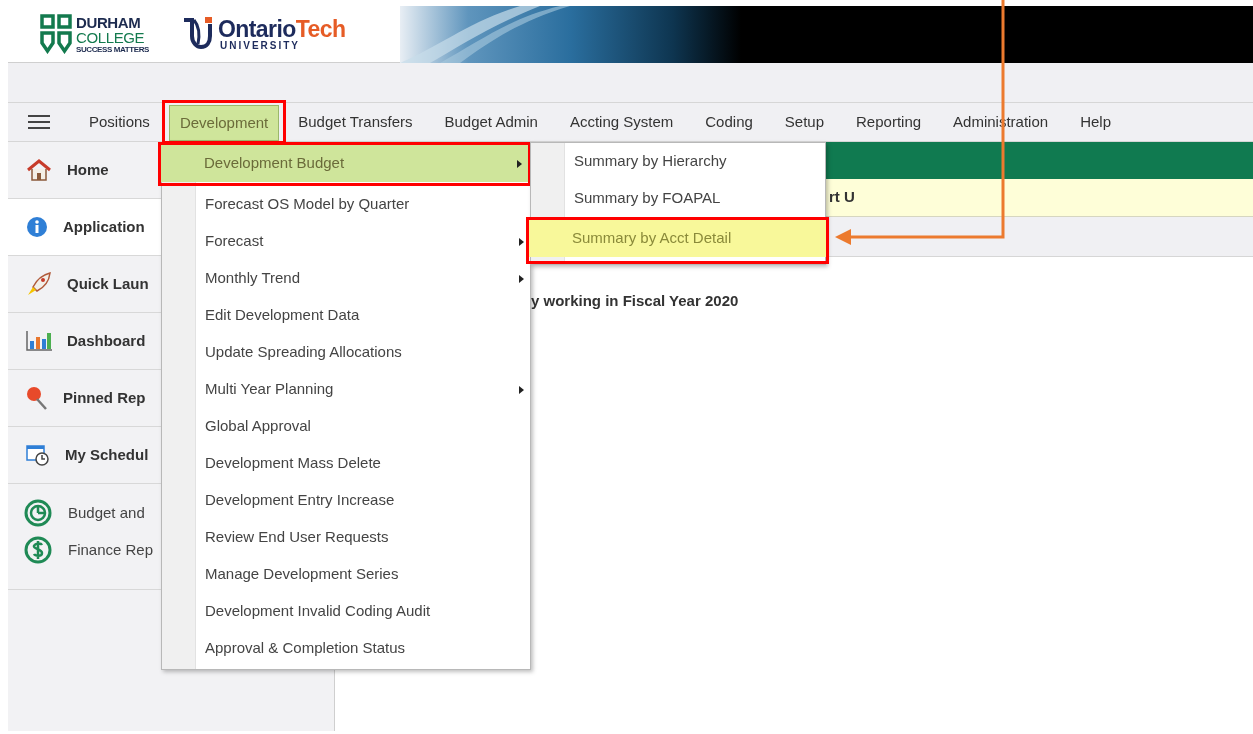 The image size is (1253, 734). Describe the element at coordinates (842, 197) in the screenshot. I see `notice-text: rt U` at that location.